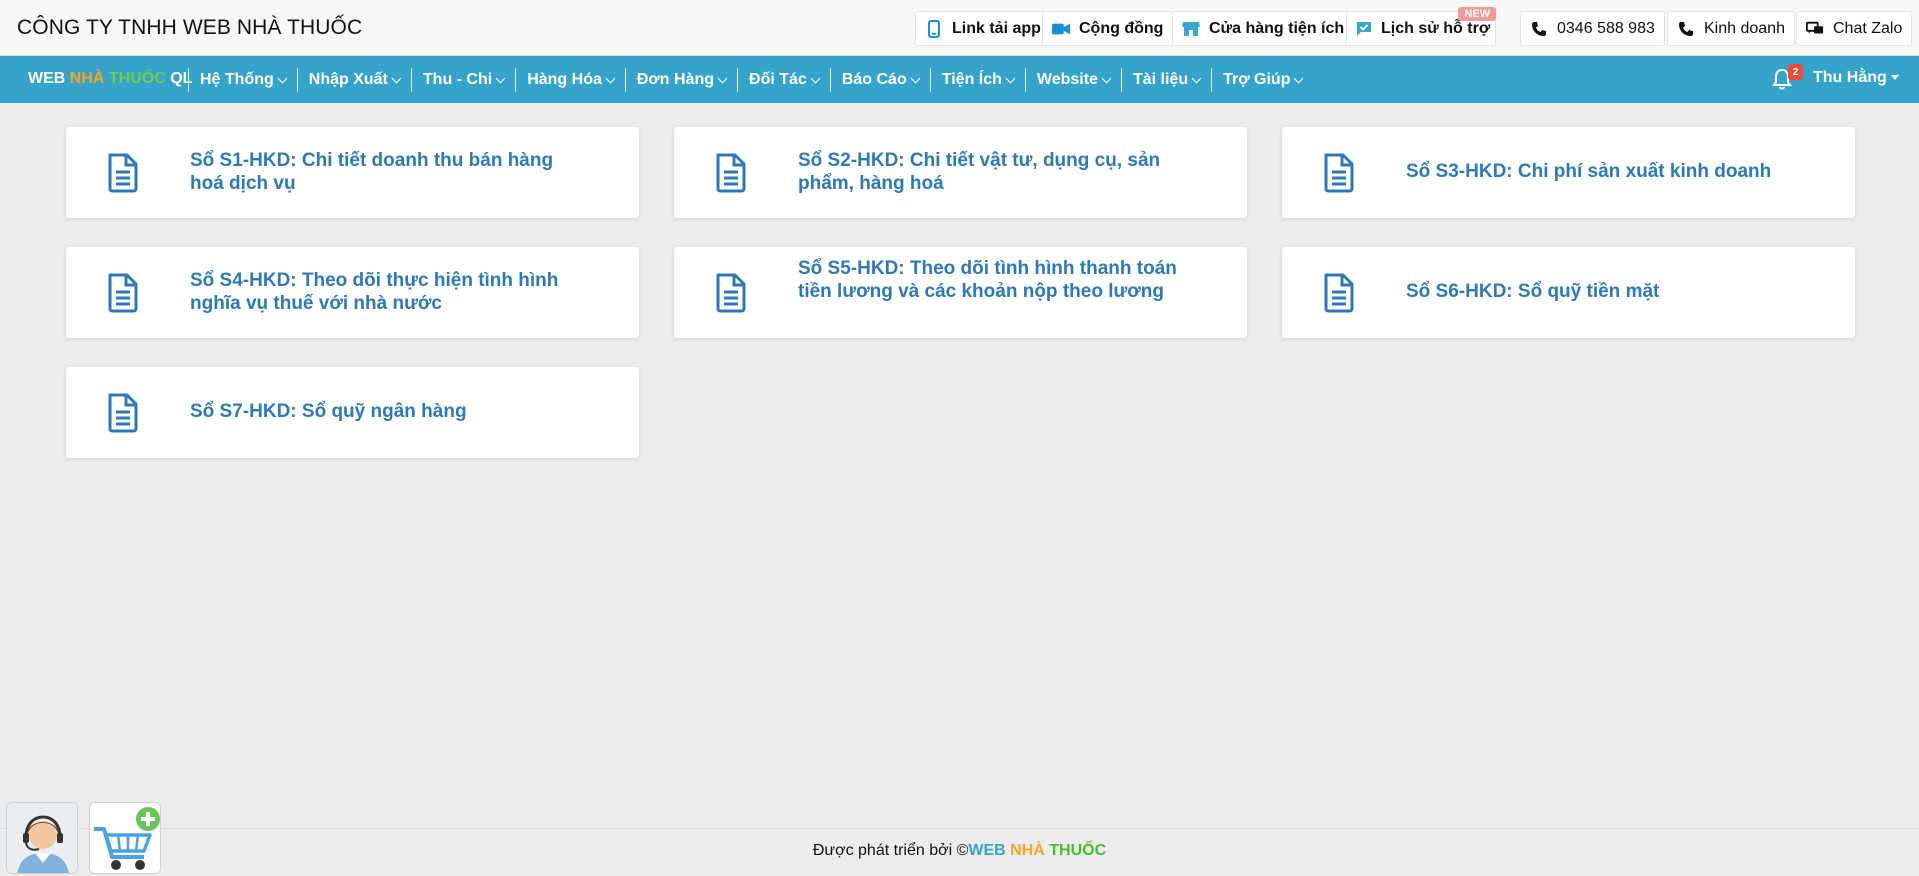 The image size is (1919, 876). I want to click on nav-item-tien-ich: Tiện Ích, so click(977, 80).